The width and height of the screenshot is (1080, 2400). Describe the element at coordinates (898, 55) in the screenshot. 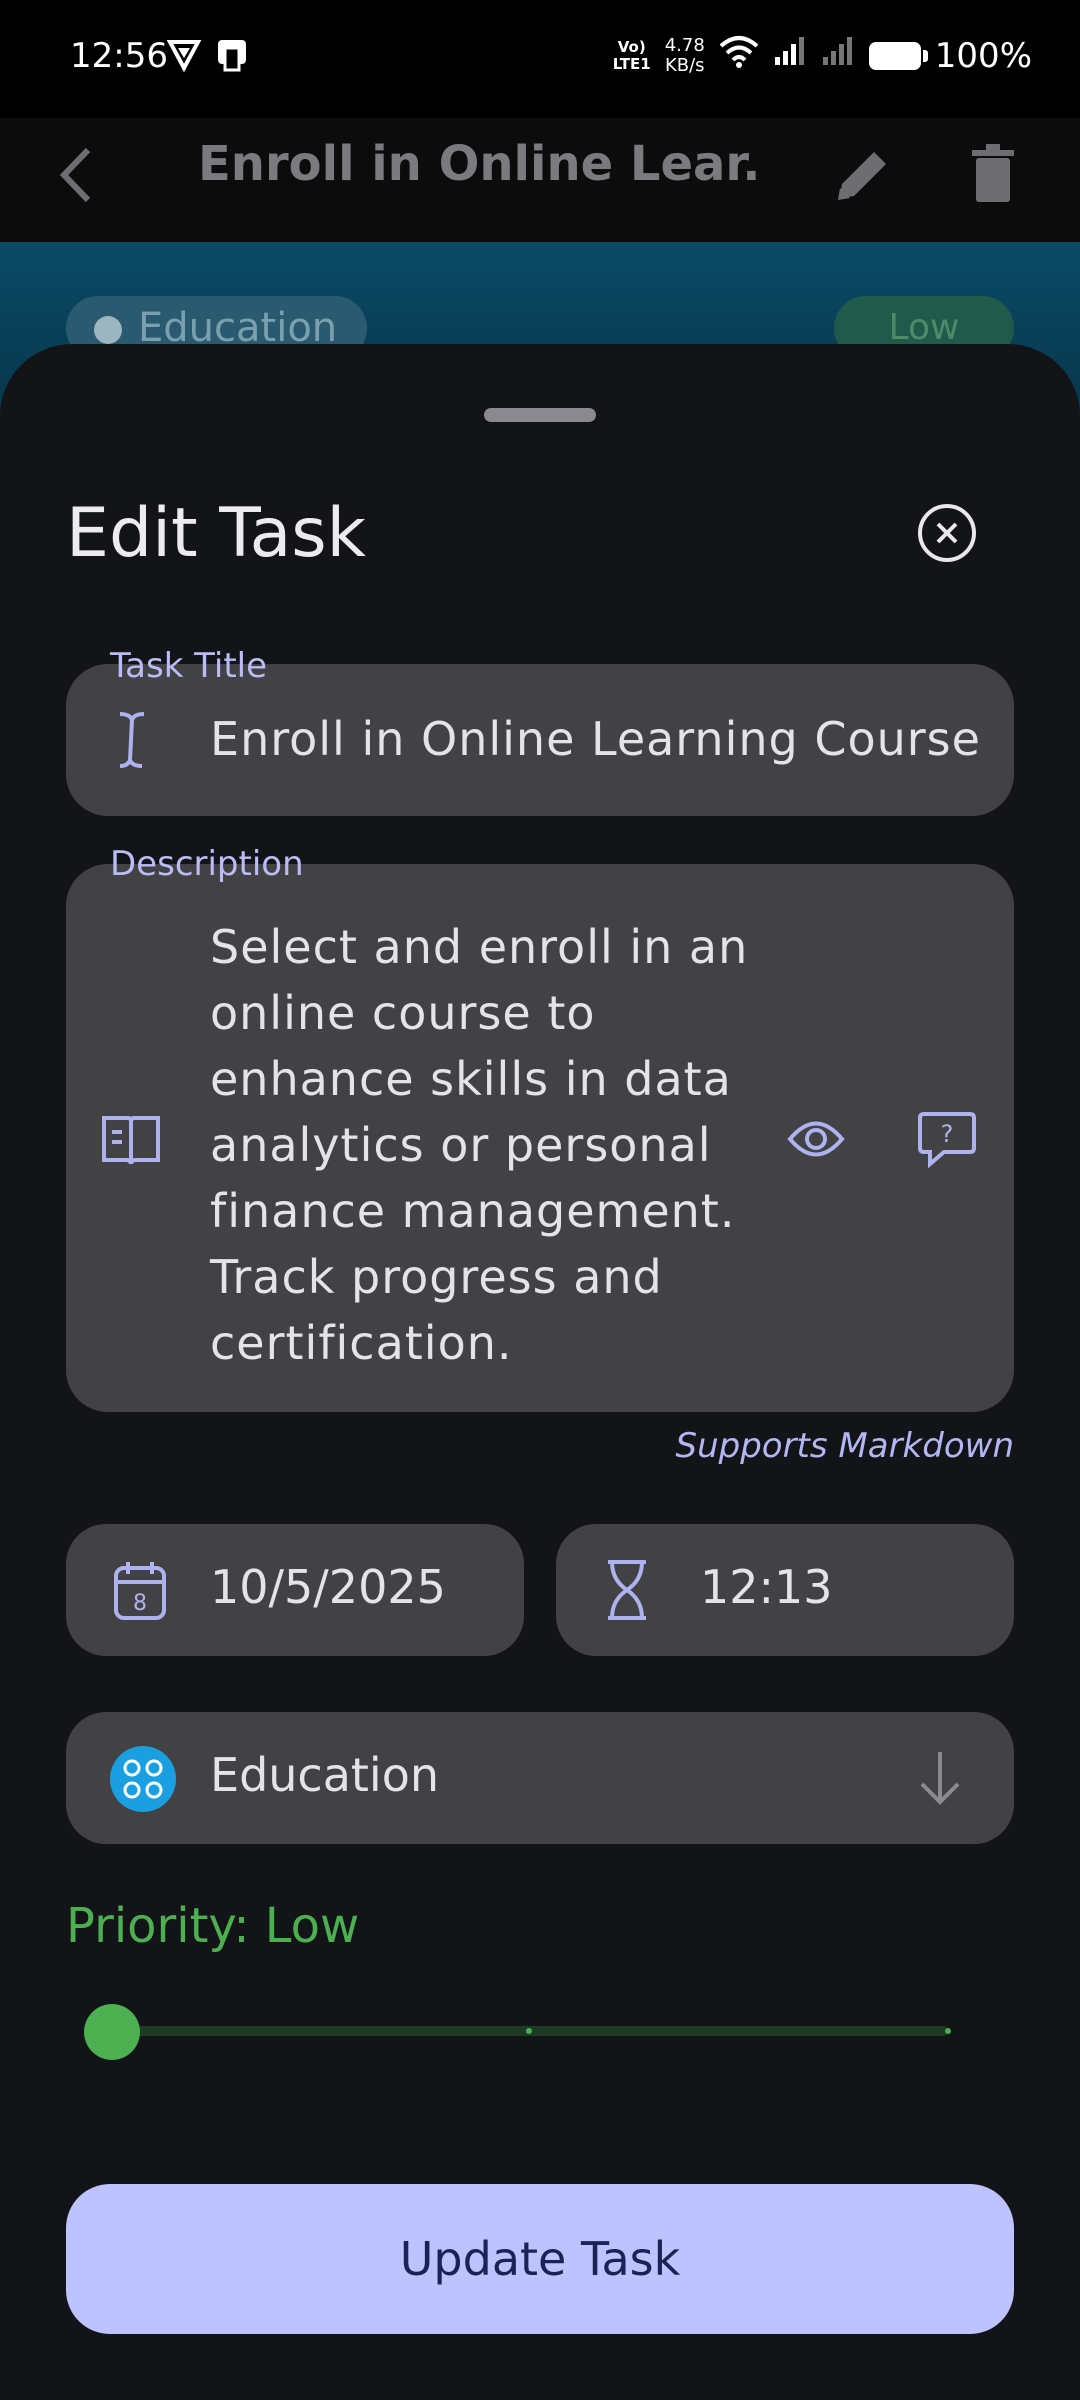

I see `battery-icon` at that location.